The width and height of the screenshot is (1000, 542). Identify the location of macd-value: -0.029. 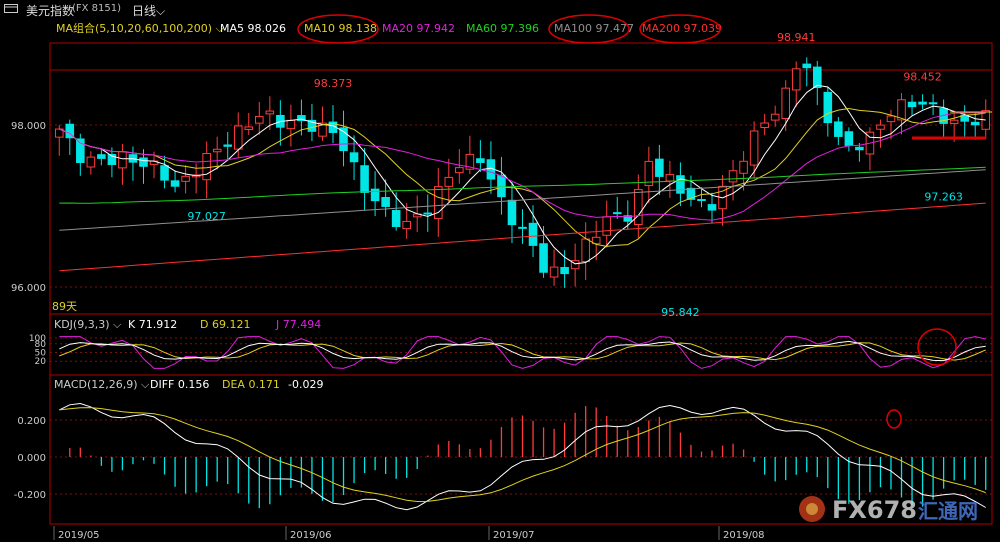
(305, 384).